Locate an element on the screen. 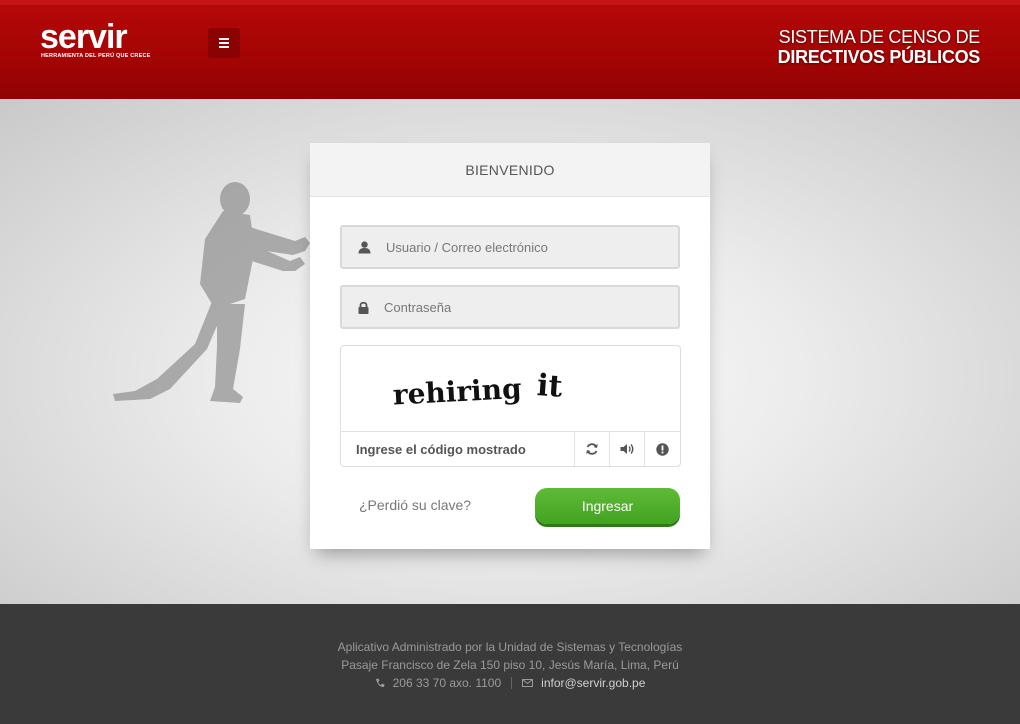  login-submit-button: Ingresar is located at coordinates (607, 506).